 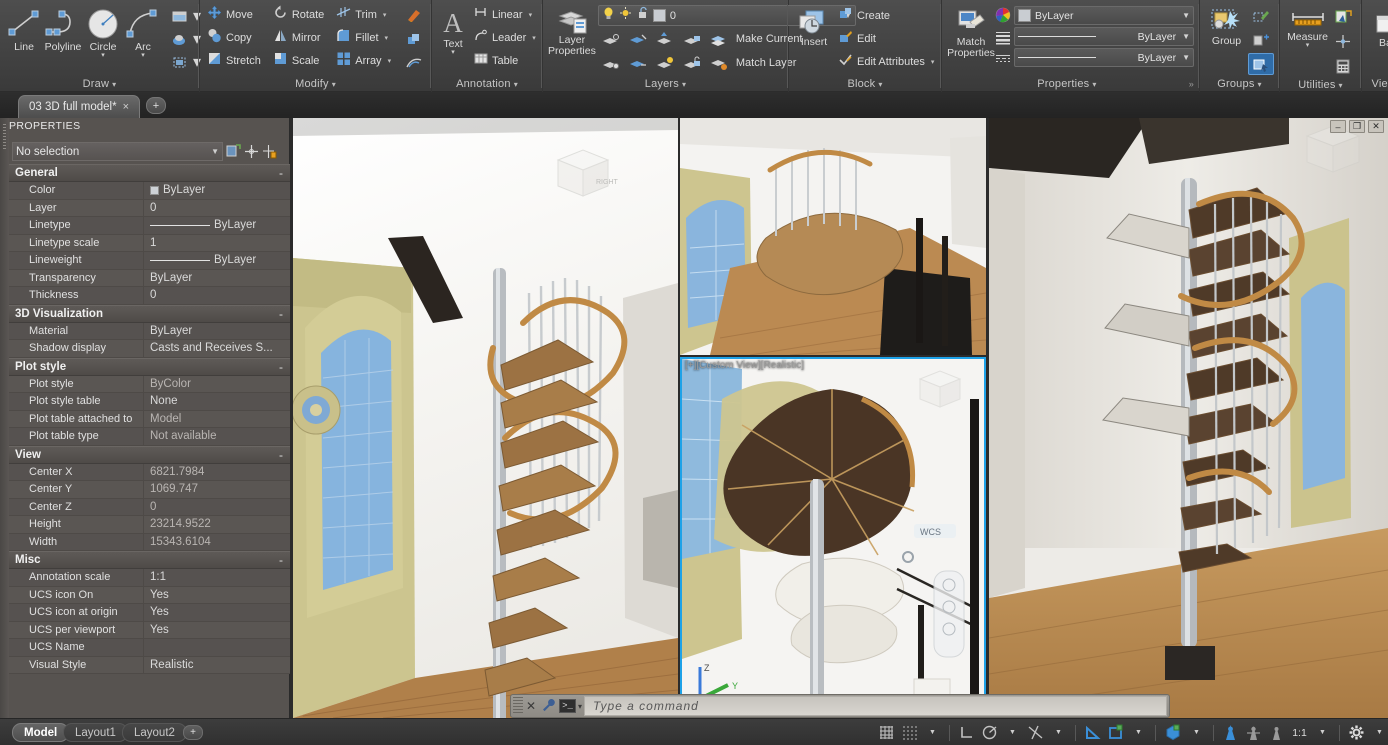 What do you see at coordinates (1308, 45) in the screenshot?
I see `measure-dropdown-arrow: ▾` at bounding box center [1308, 45].